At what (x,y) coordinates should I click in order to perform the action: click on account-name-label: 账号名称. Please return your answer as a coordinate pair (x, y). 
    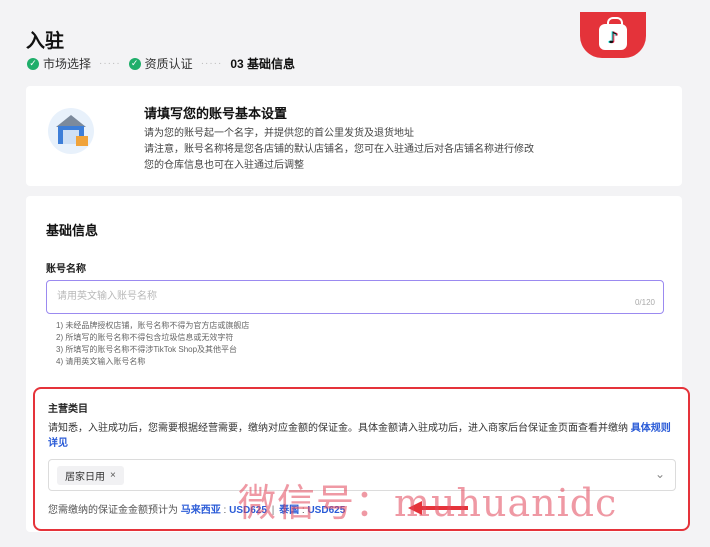
    Looking at the image, I should click on (66, 269).